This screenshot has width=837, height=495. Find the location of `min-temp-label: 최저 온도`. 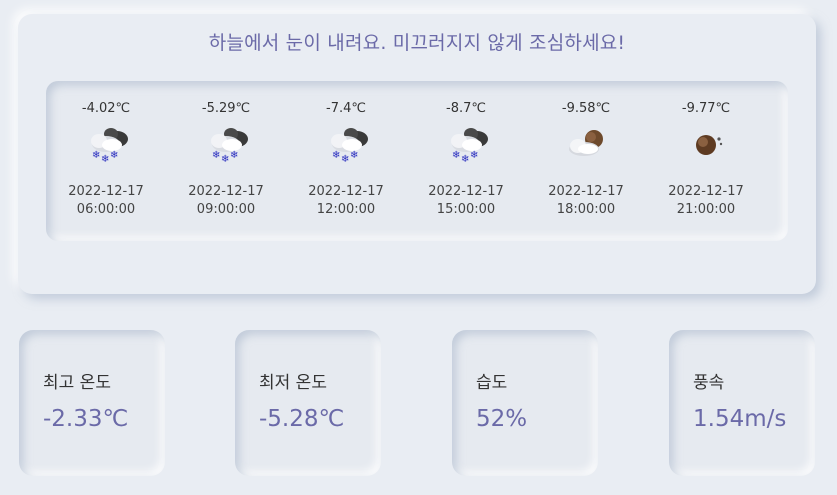

min-temp-label: 최저 온도 is located at coordinates (293, 383).